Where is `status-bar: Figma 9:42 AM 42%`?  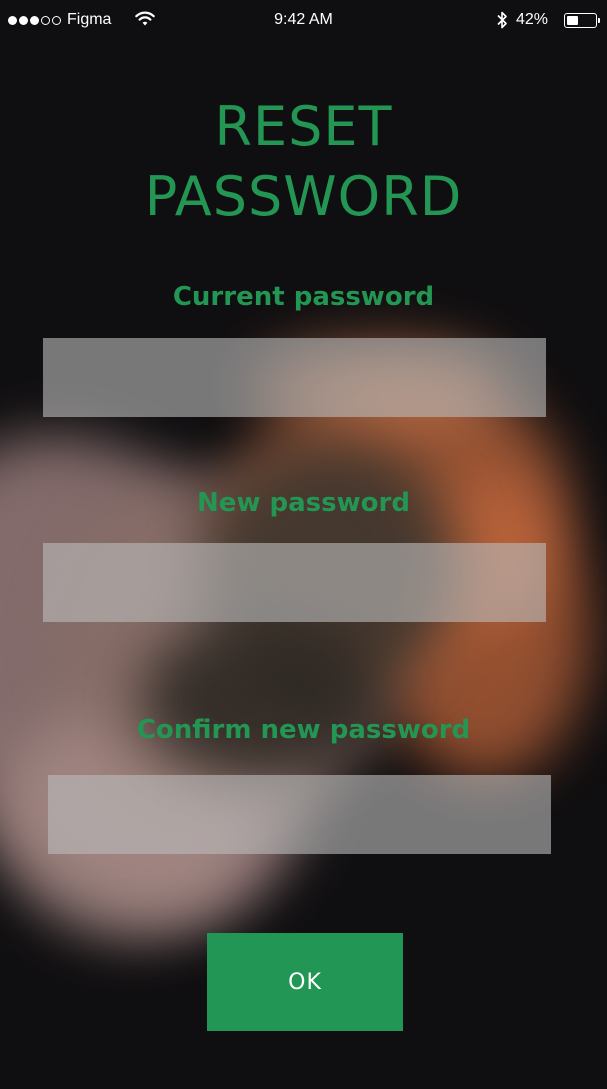 status-bar: Figma 9:42 AM 42% is located at coordinates (303, 21).